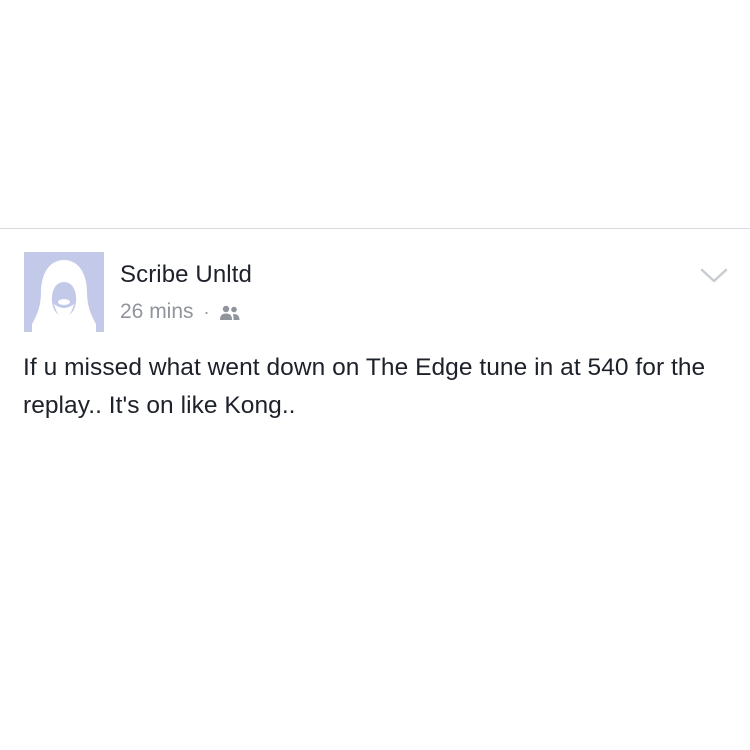  Describe the element at coordinates (157, 312) in the screenshot. I see `timestamp: 26 mins` at that location.